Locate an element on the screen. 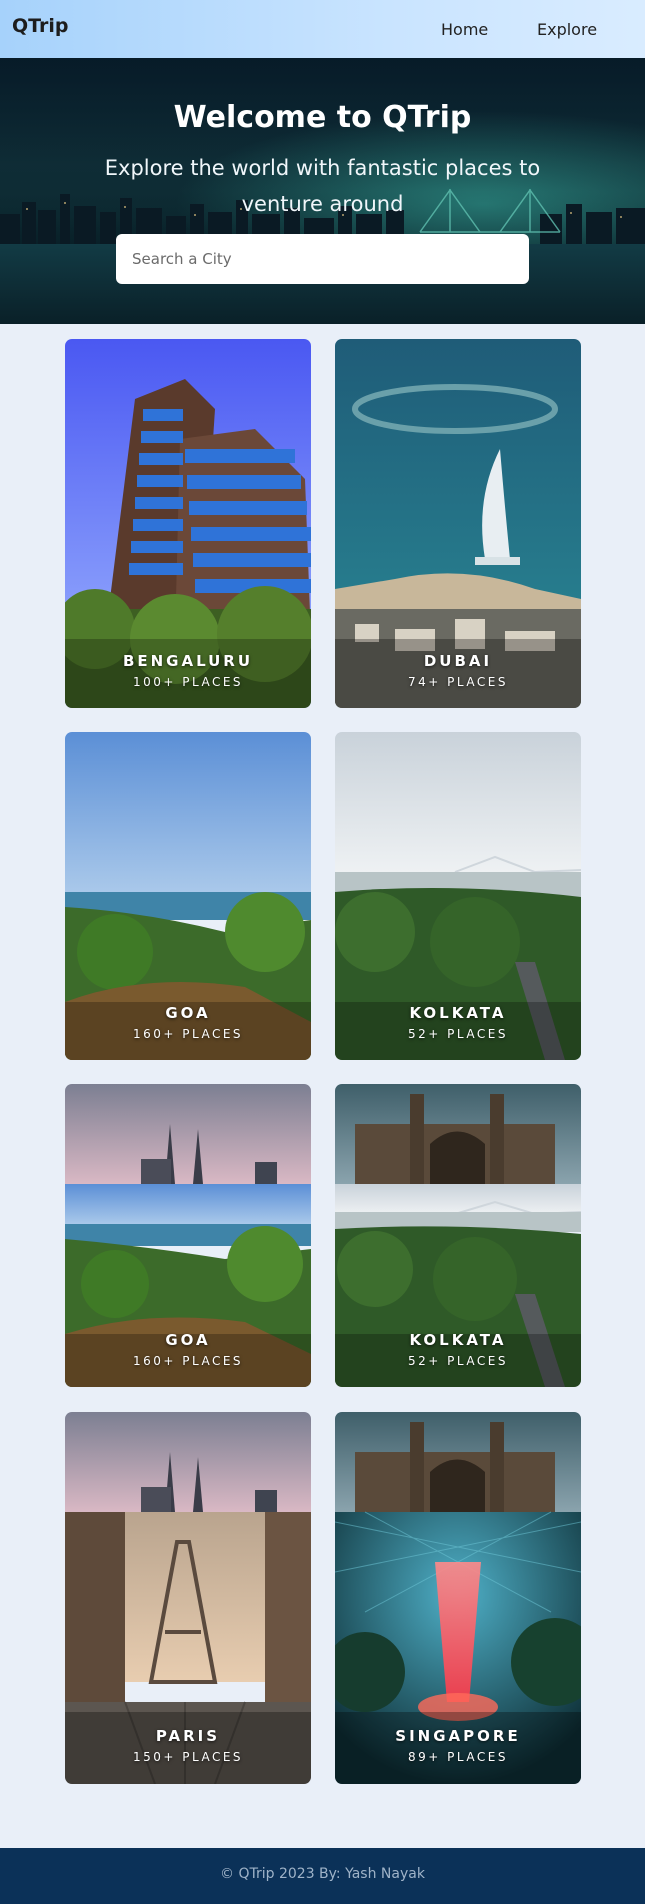 The width and height of the screenshot is (645, 1904). nav-explore-link: Explore is located at coordinates (567, 29).